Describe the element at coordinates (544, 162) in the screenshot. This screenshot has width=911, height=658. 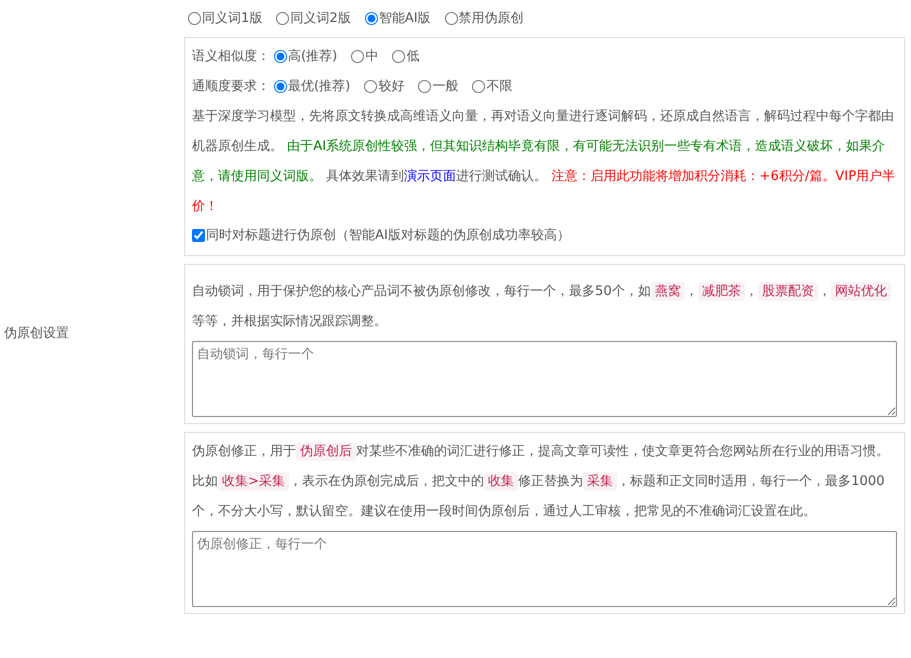
I see `description-text: 基于深度学习模型，先将原文转换成高维语义向量，再对语义向量进行逐词解码，还原成自然语言，解码过程中每个字都由机器原创生成。 由于AI系统原创性较强，但其知识结构毕竟有限，有可能无法识别一些专有术语，造成语义破坏，如果介意，请使用同义词版。 具体效果请到演示页面进行测试确认。 注意：启用此功能将增加积分消耗：+6积分/篇。VIP用户半价！` at that location.